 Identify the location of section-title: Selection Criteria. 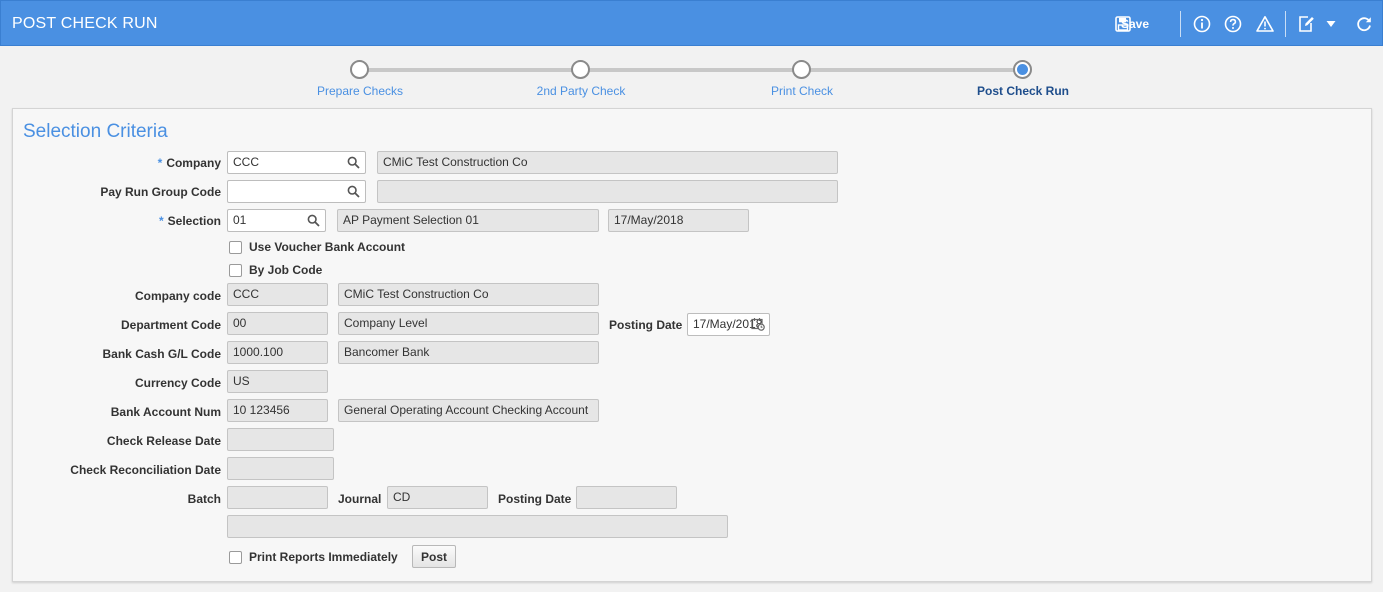
(95, 131).